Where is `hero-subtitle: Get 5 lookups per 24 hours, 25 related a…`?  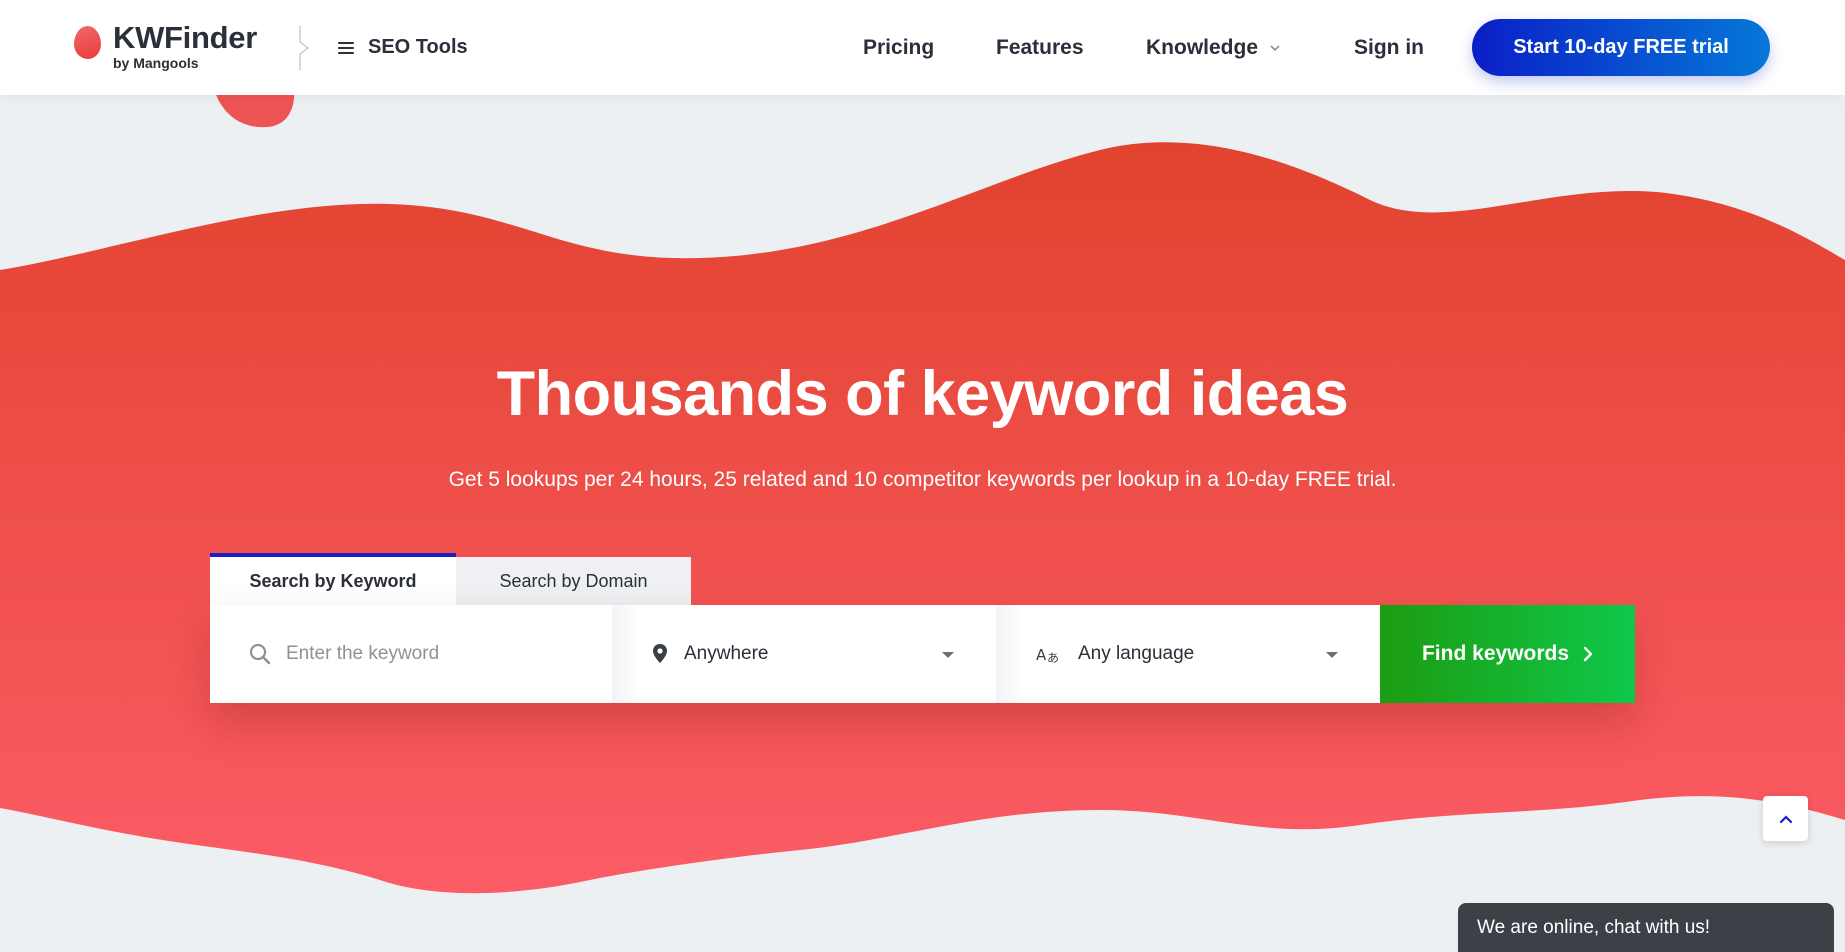 hero-subtitle: Get 5 lookups per 24 hours, 25 related a… is located at coordinates (922, 479).